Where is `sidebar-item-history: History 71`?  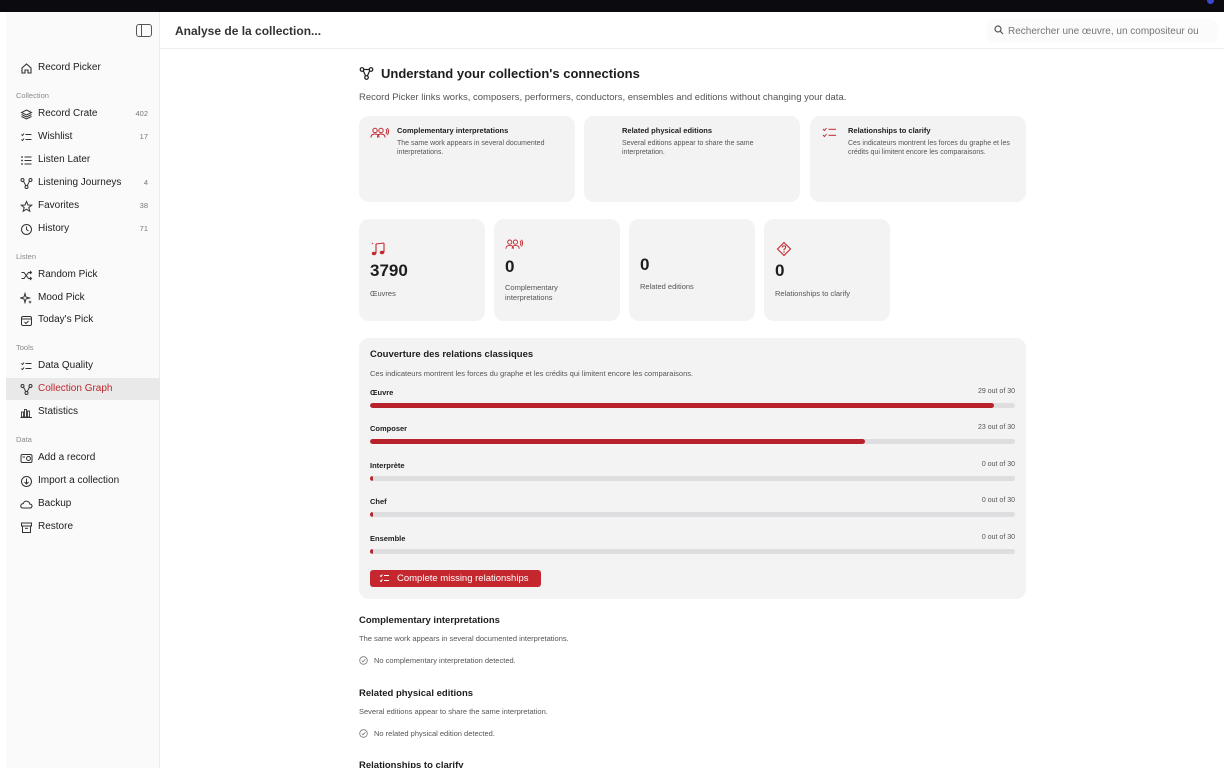
sidebar-item-history: History 71 is located at coordinates (83, 229).